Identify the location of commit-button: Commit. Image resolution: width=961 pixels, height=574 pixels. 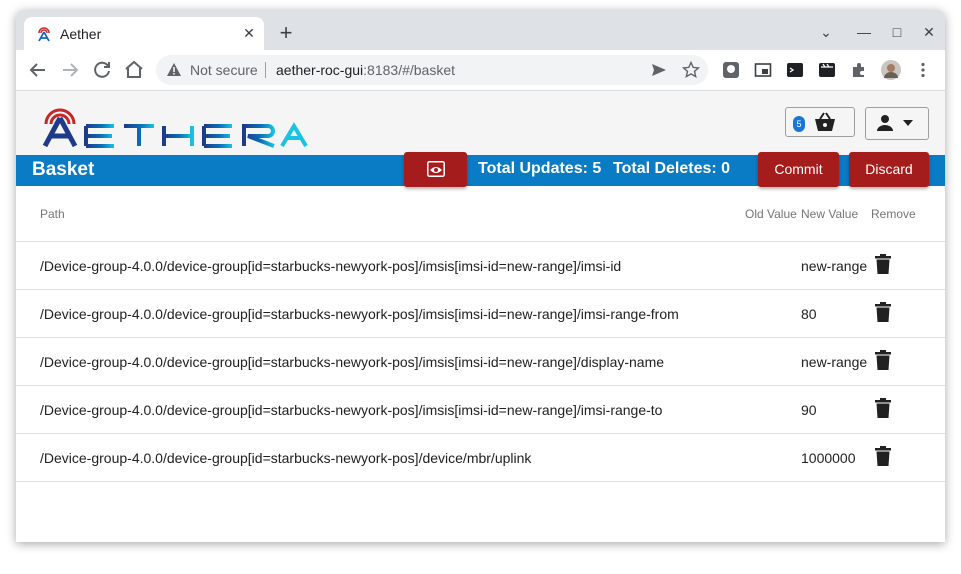
(798, 169).